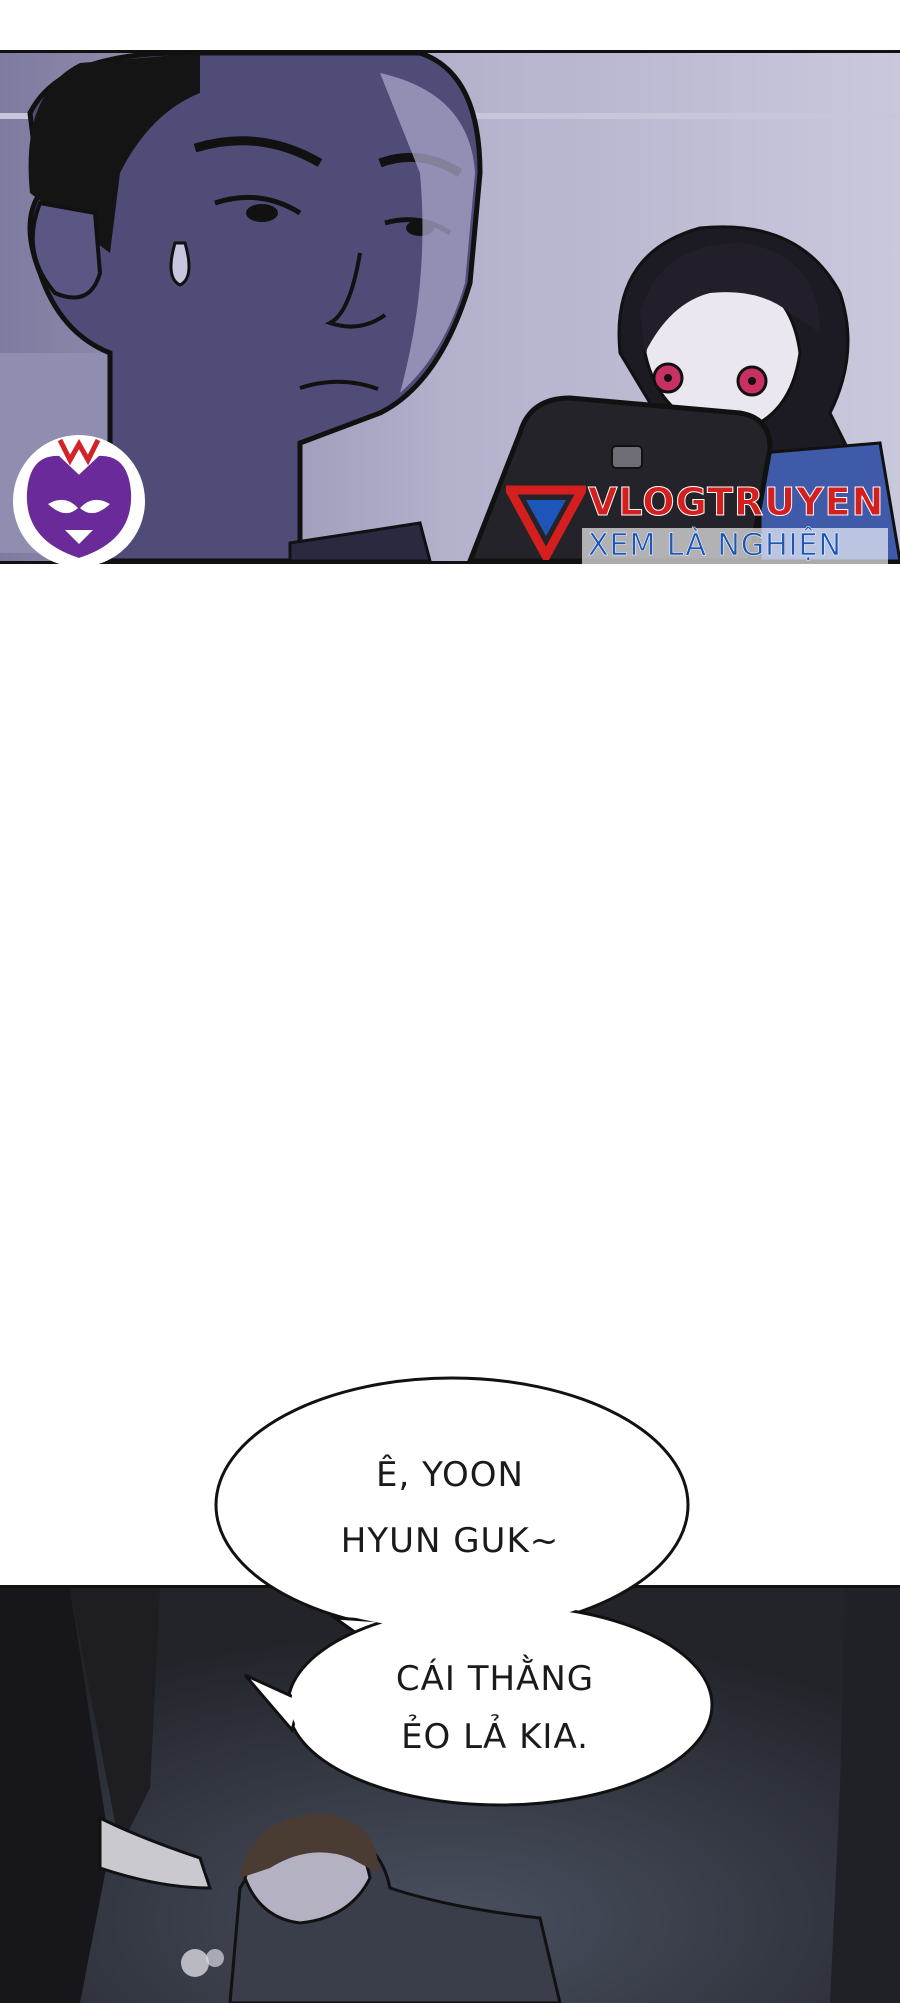 Image resolution: width=900 pixels, height=2003 pixels. What do you see at coordinates (495, 1708) in the screenshot?
I see `speech-bubble-2-text: CÁI THẰNG ẺO LẢ KIA.` at bounding box center [495, 1708].